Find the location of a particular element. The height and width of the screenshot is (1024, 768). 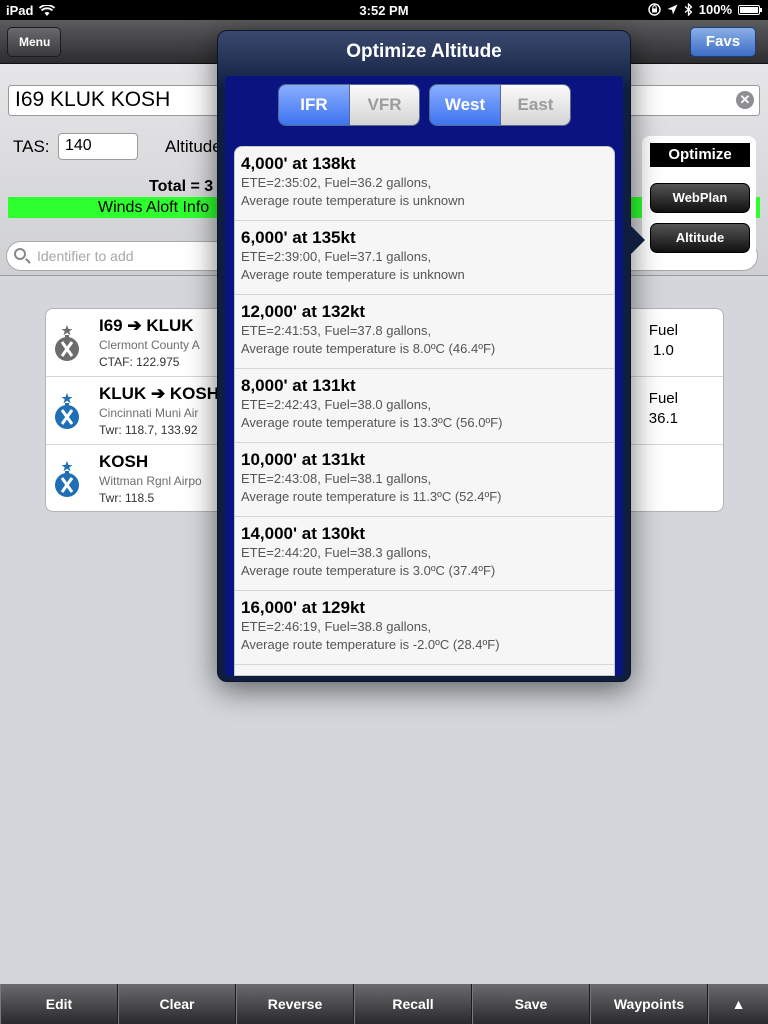

west-segment: West is located at coordinates (465, 105).